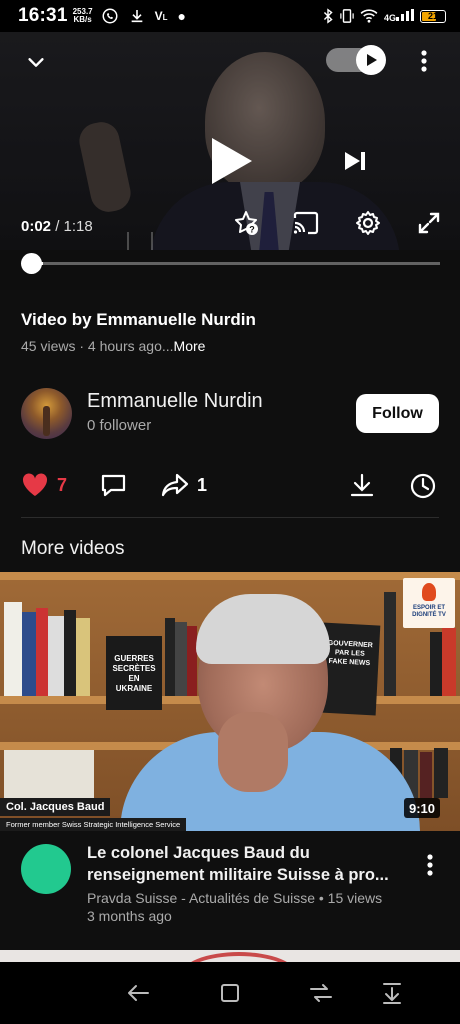 The image size is (460, 1024). Describe the element at coordinates (246, 223) in the screenshot. I see `star-help-icon: ?` at that location.